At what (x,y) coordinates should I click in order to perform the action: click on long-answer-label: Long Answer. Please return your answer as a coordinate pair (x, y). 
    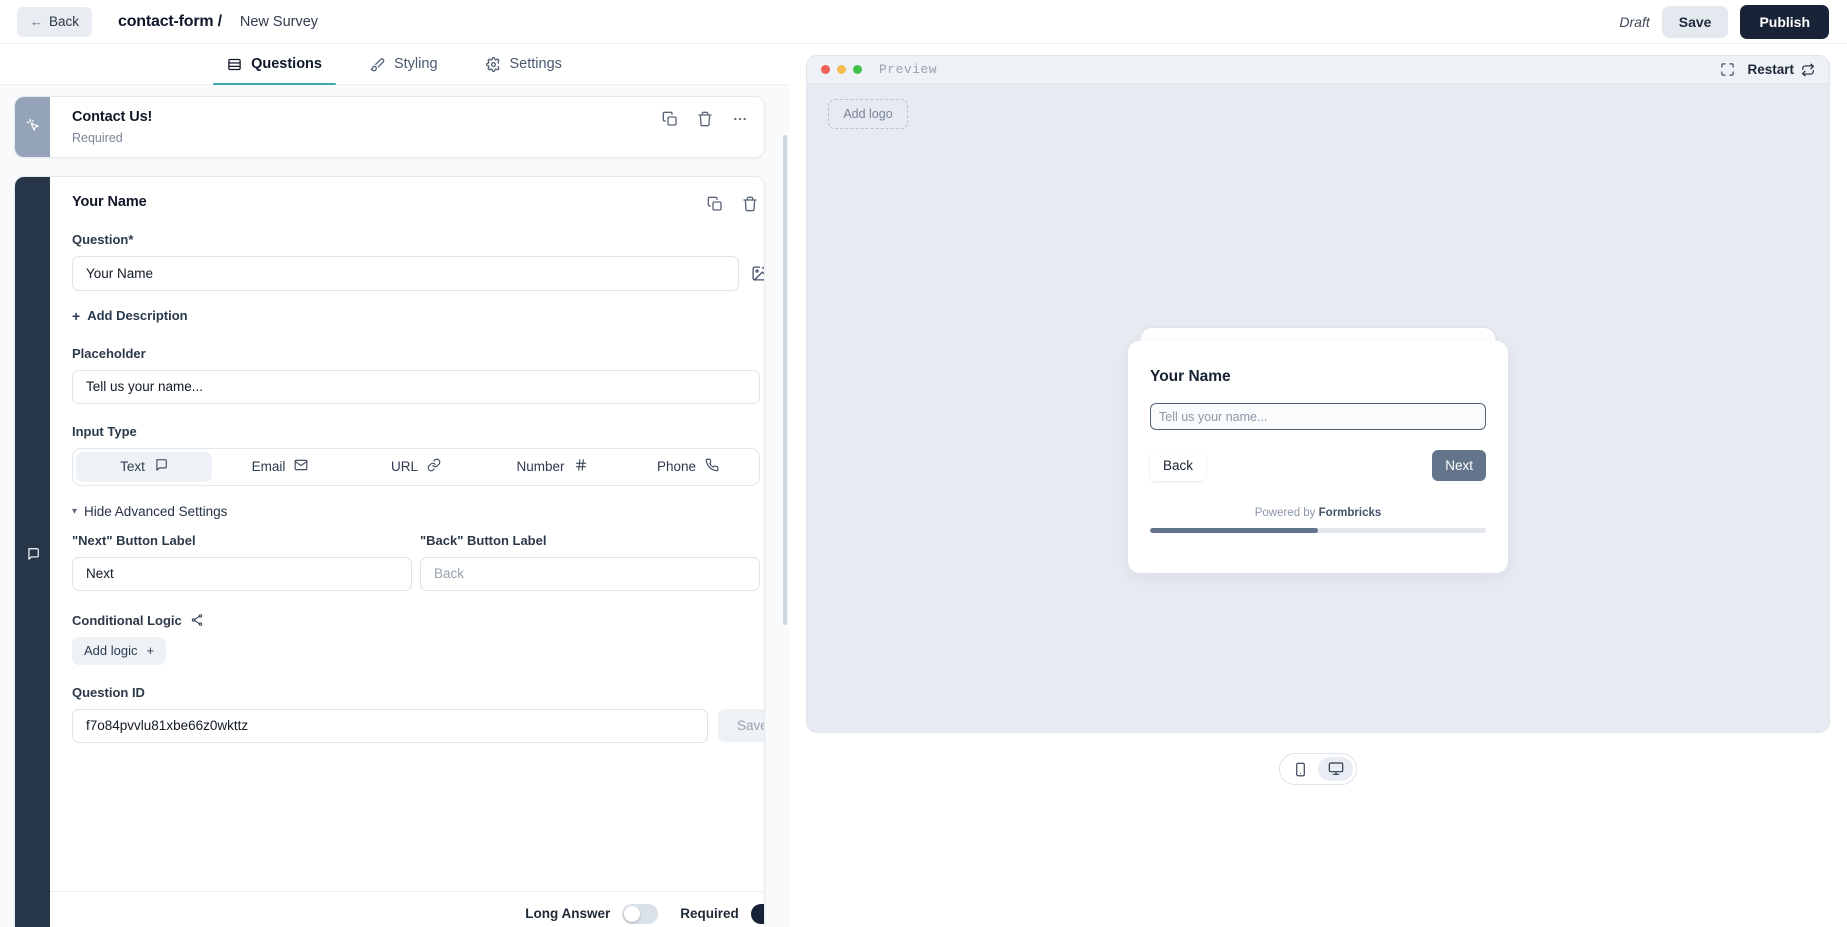
    Looking at the image, I should click on (568, 913).